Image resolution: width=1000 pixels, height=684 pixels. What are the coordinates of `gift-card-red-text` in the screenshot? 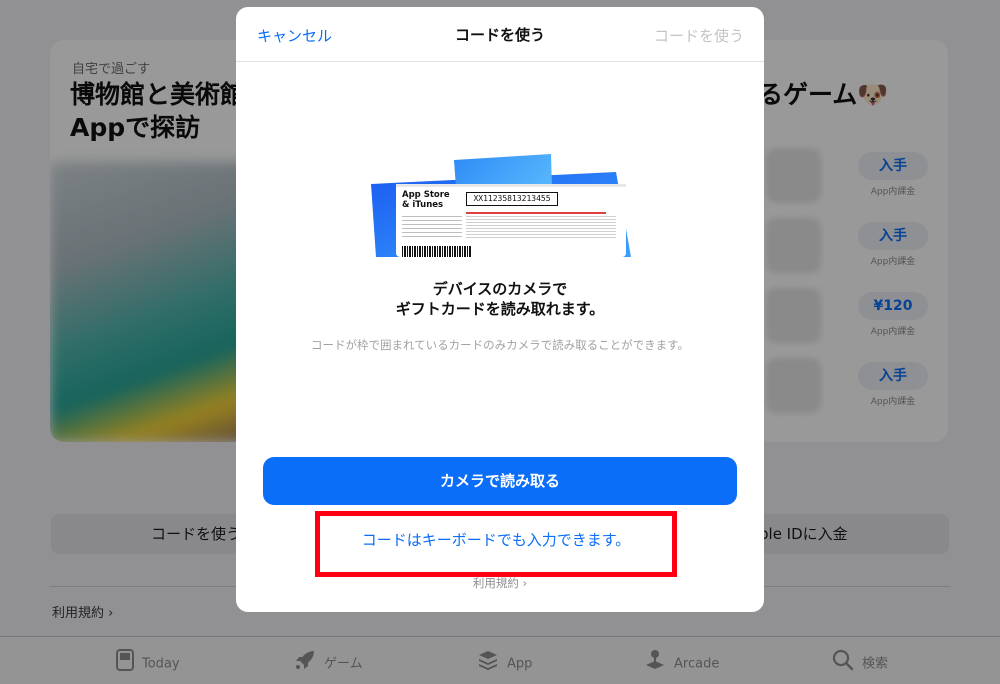 It's located at (536, 213).